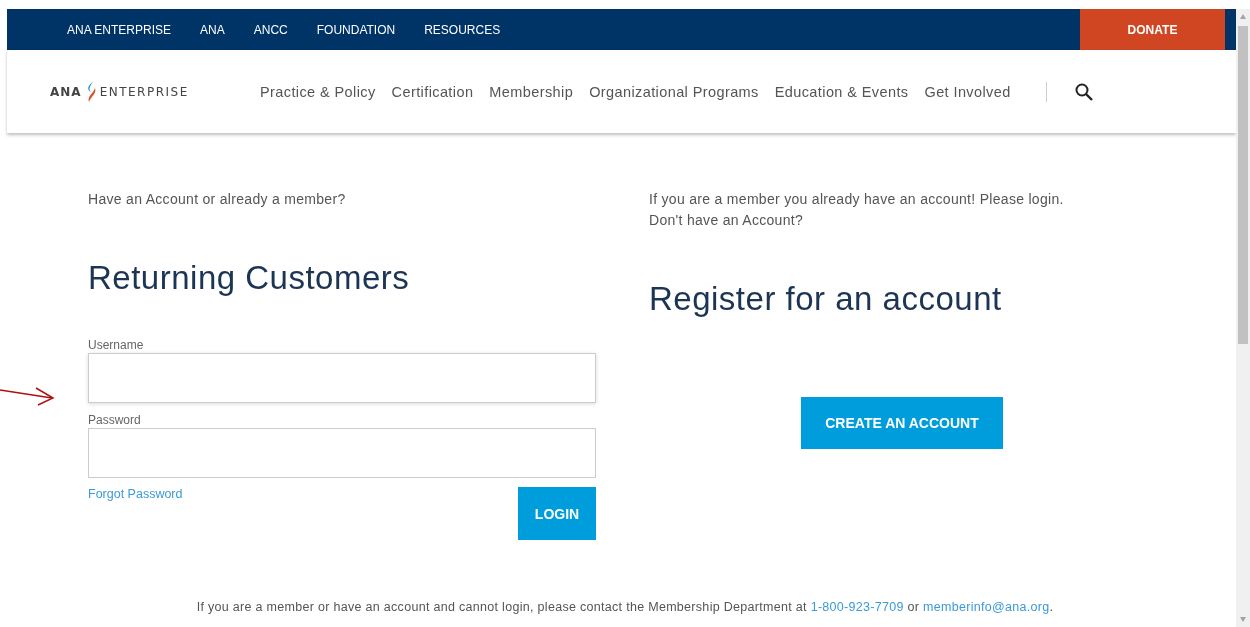  Describe the element at coordinates (28, 396) in the screenshot. I see `arrow-icon` at that location.